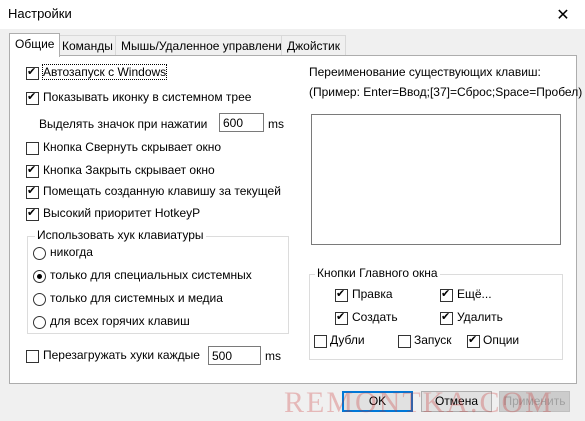 The width and height of the screenshot is (585, 421). I want to click on ok-button: OK, so click(377, 401).